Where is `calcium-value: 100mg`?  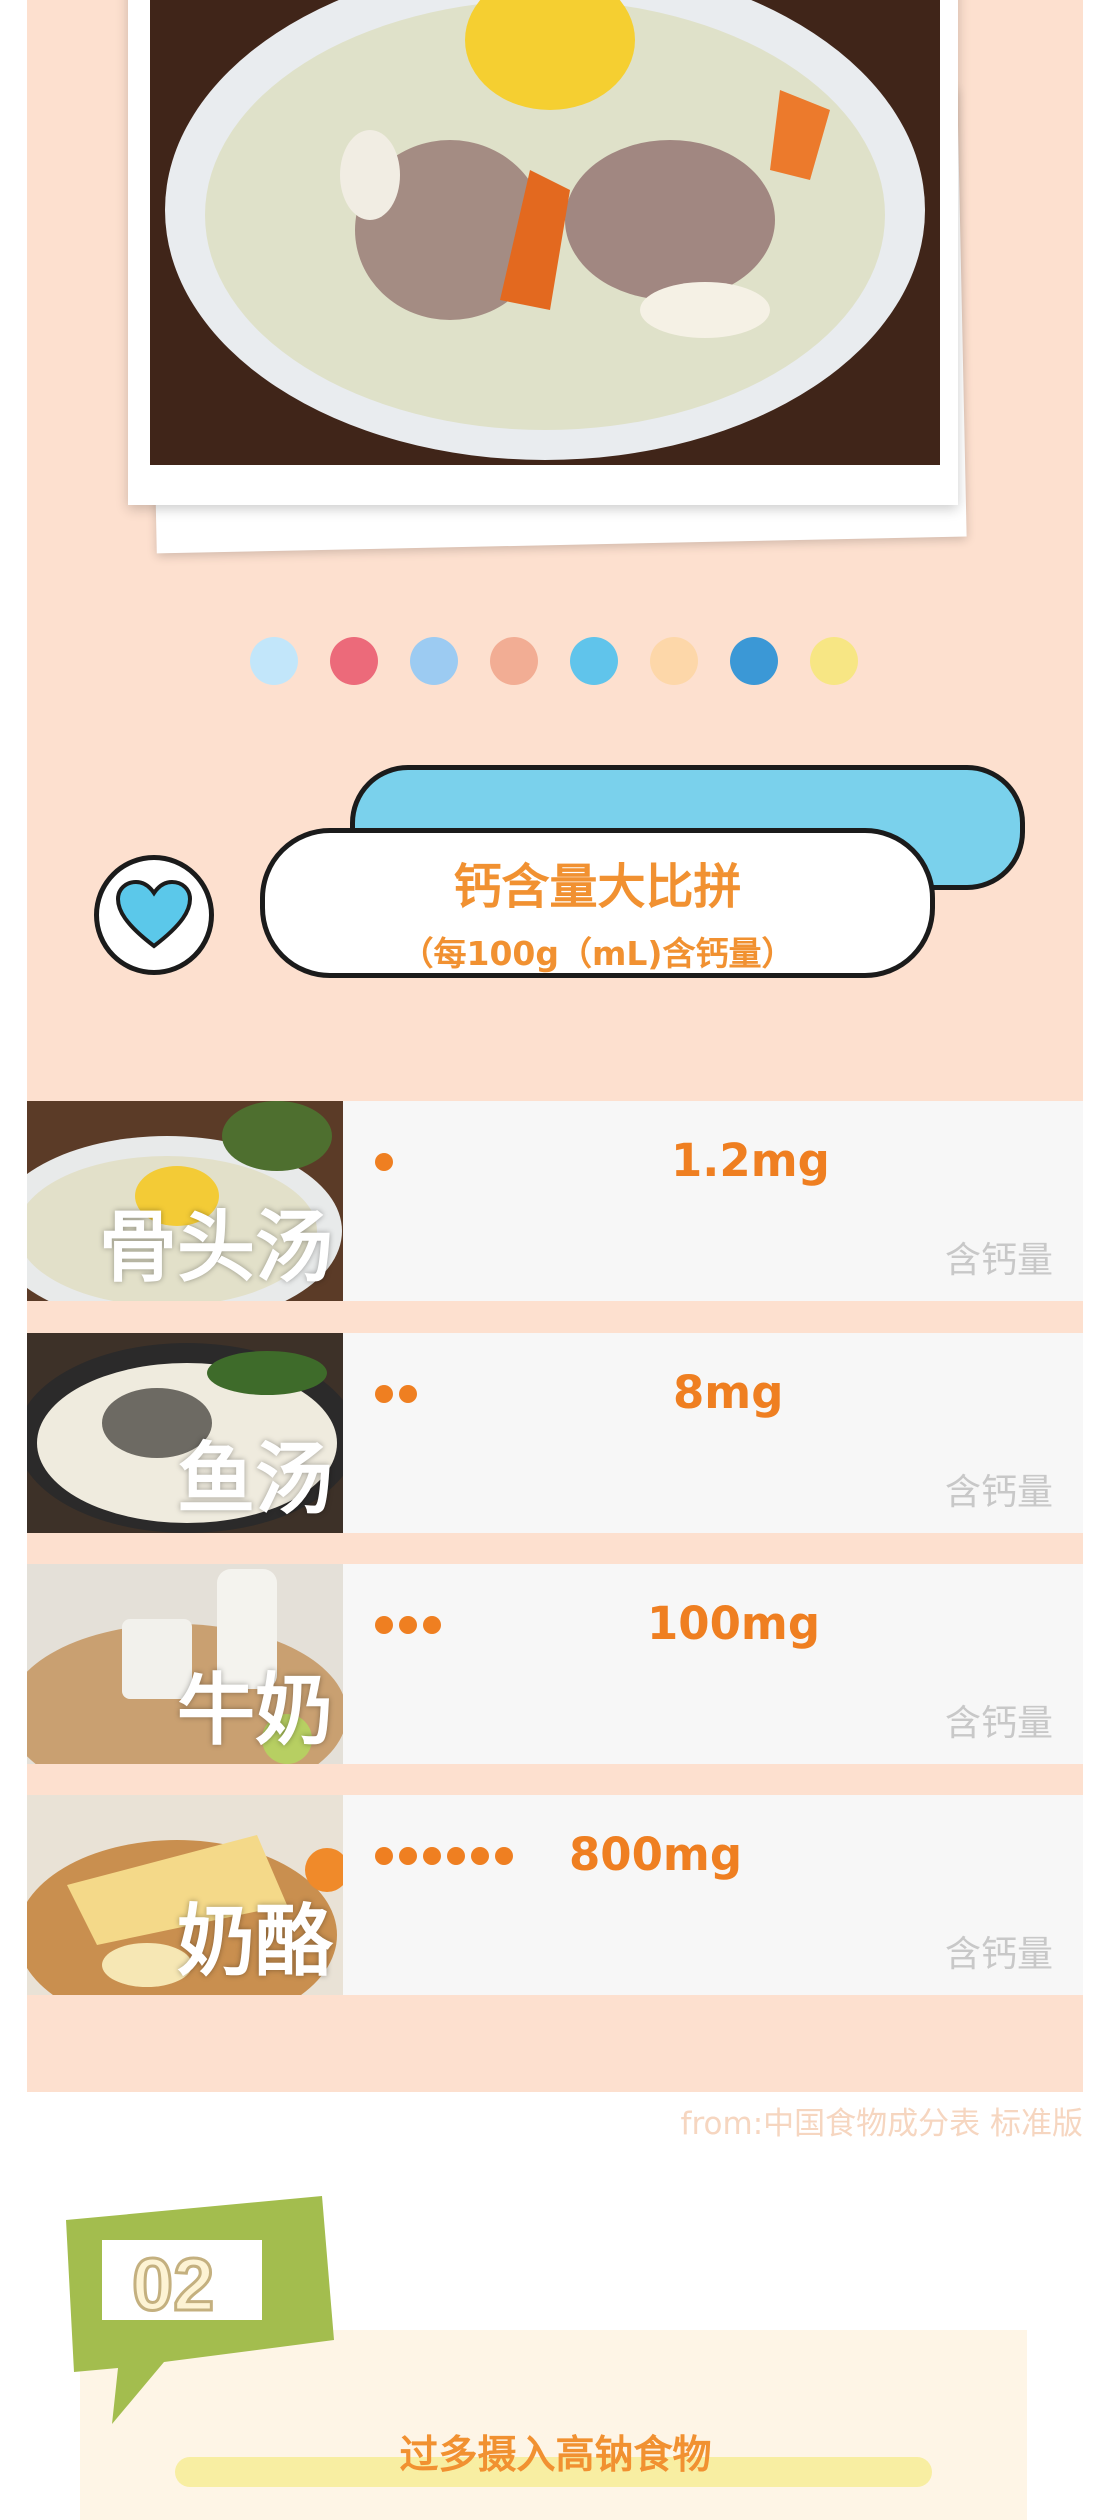 calcium-value: 100mg is located at coordinates (734, 1623).